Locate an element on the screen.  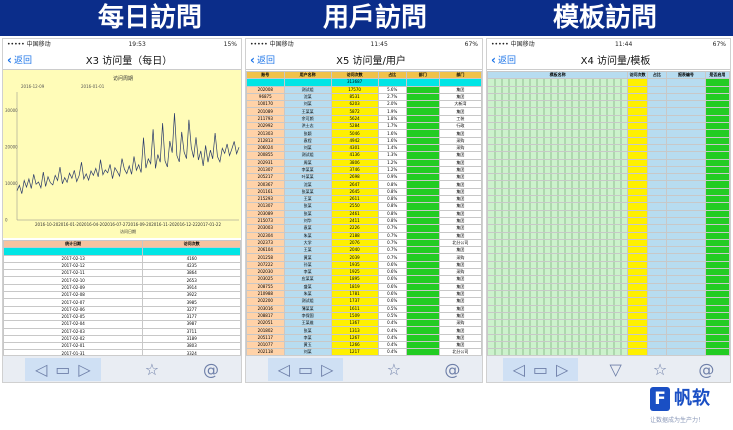
table-cell: 1.7% is located at coordinates (392, 126).